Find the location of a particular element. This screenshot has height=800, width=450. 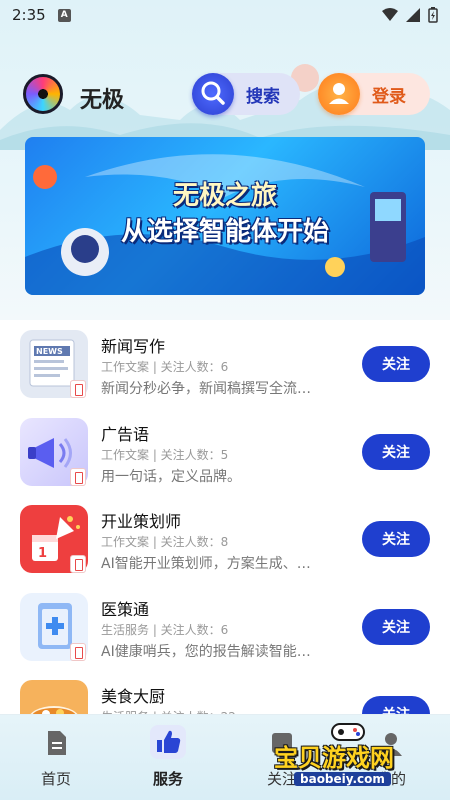

app-name: 无极 is located at coordinates (102, 100).